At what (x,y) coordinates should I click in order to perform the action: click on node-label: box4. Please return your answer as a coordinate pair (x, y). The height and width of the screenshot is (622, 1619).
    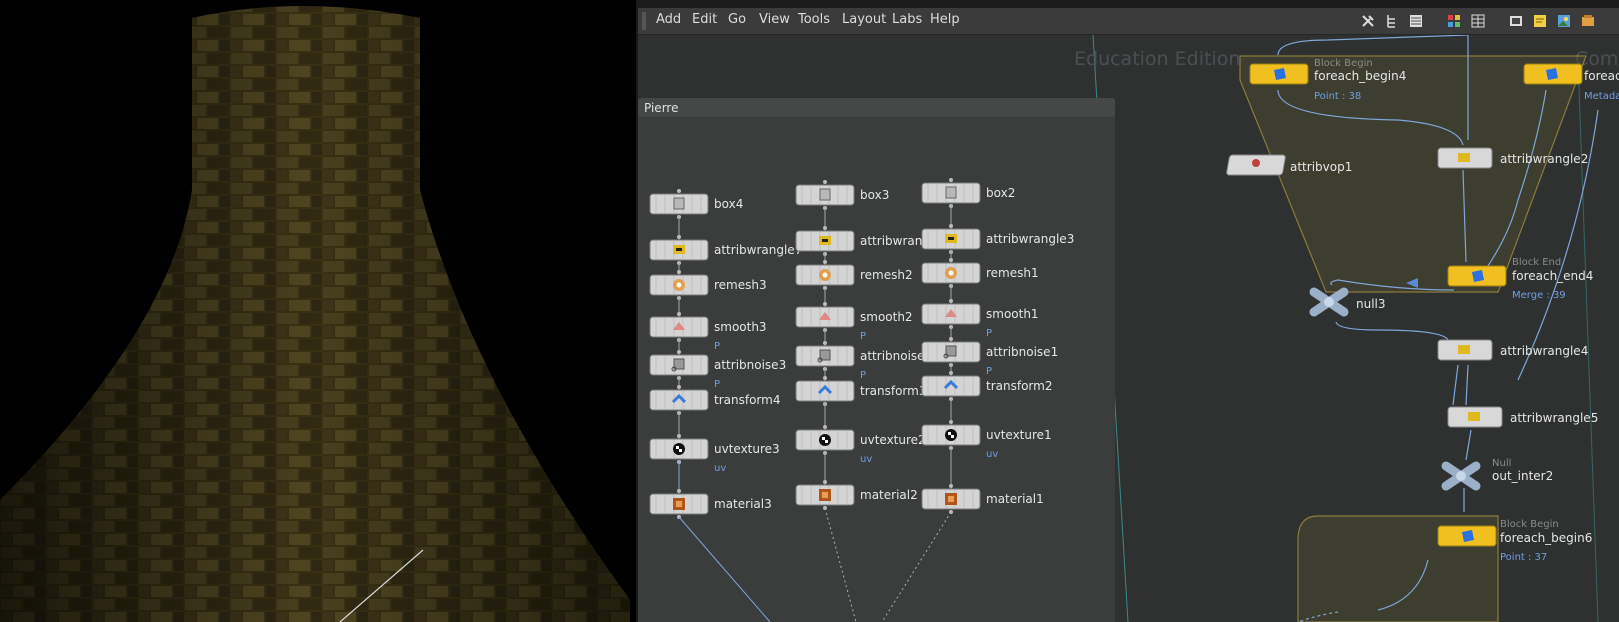
    Looking at the image, I should click on (728, 204).